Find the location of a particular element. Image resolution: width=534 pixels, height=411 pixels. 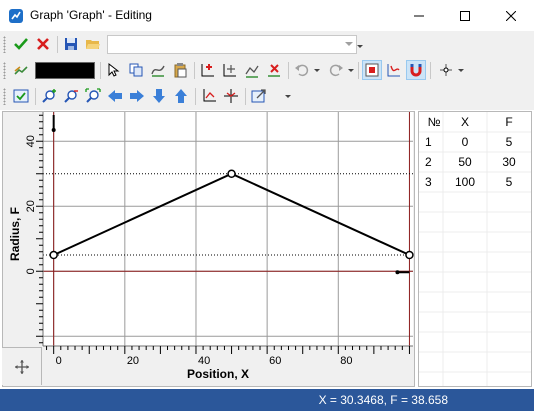

delete-point-icon is located at coordinates (274, 70).